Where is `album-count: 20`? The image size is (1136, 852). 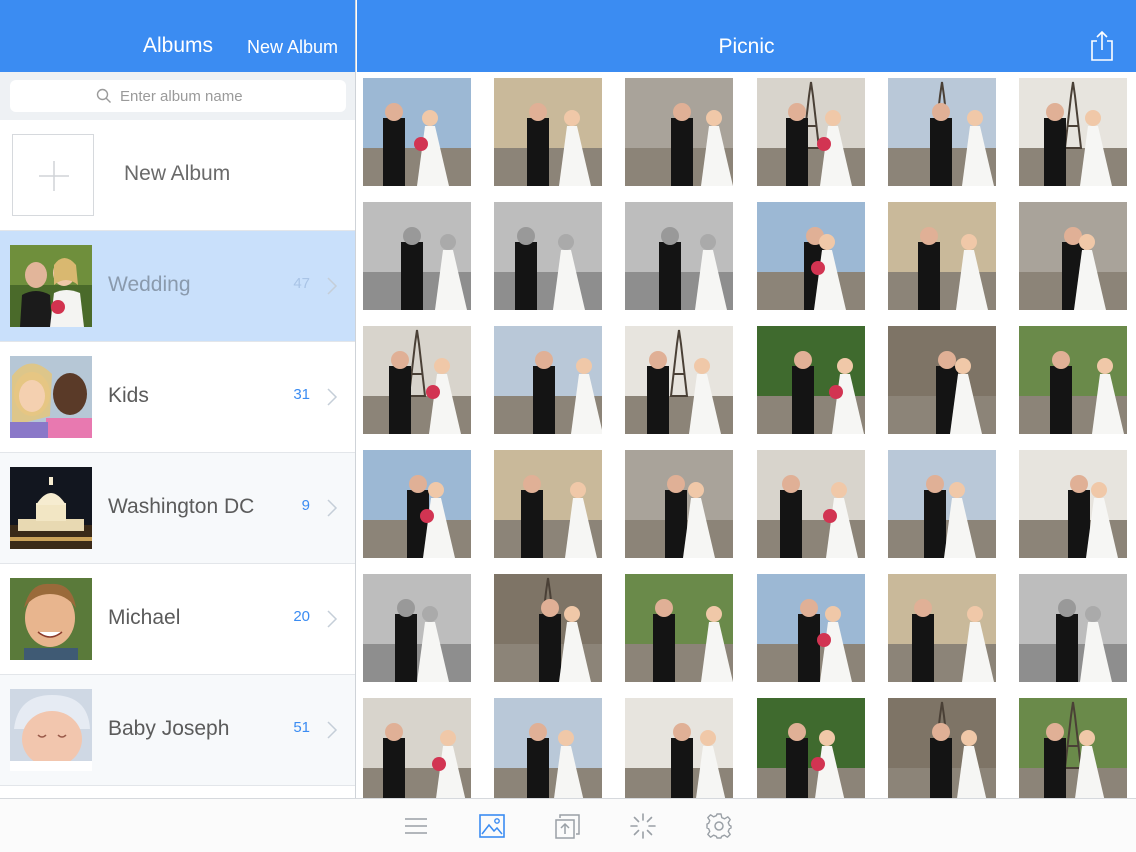
album-count: 20 is located at coordinates (301, 616).